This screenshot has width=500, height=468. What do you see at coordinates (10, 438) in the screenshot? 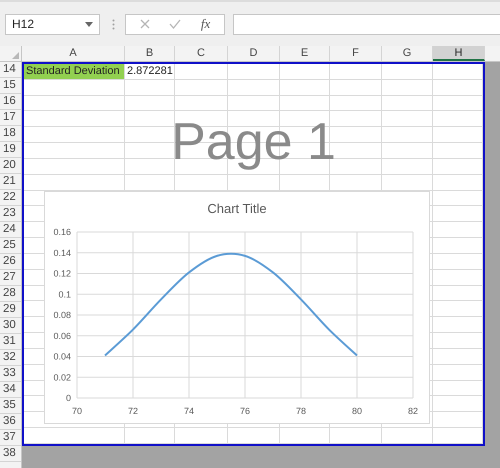
I see `row-header: 37` at bounding box center [10, 438].